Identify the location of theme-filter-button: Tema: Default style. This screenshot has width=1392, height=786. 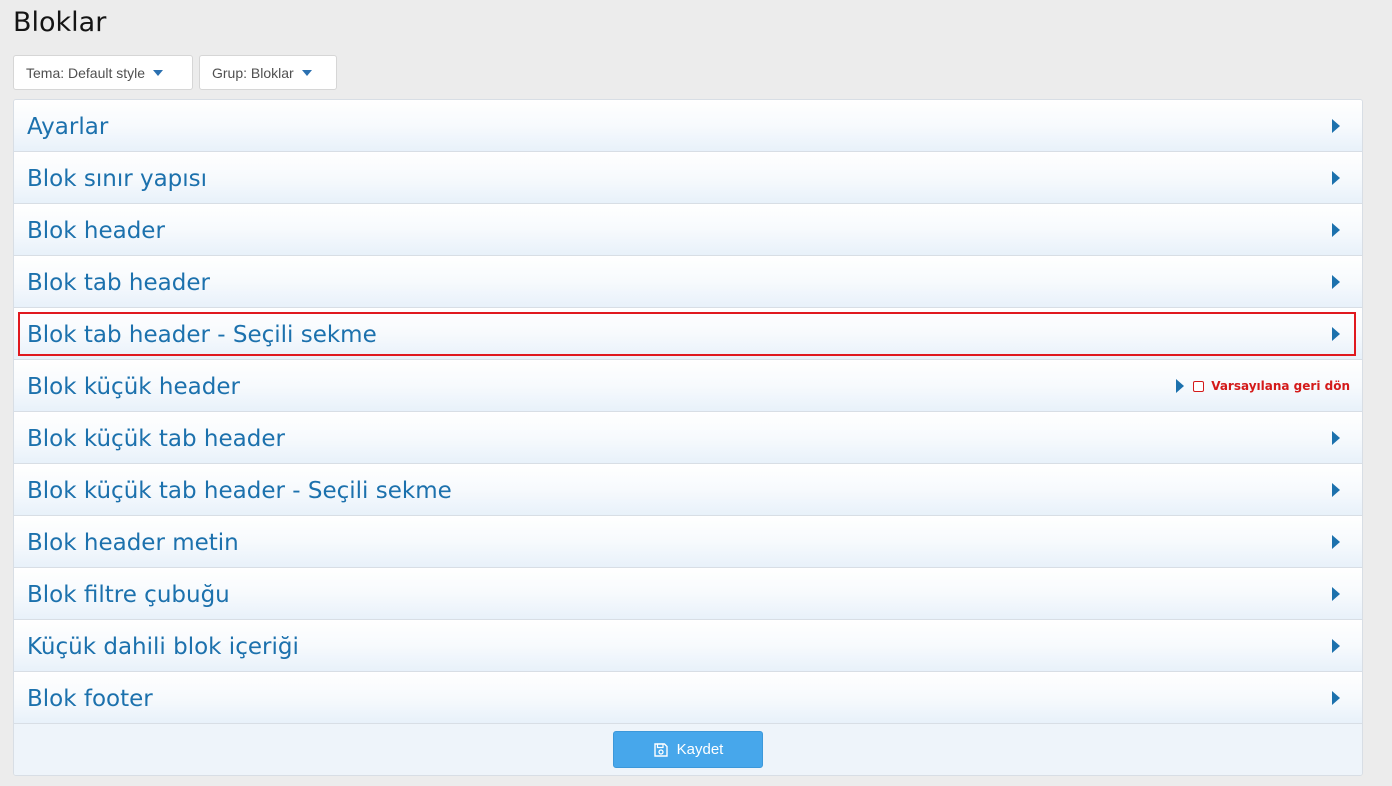
(103, 72).